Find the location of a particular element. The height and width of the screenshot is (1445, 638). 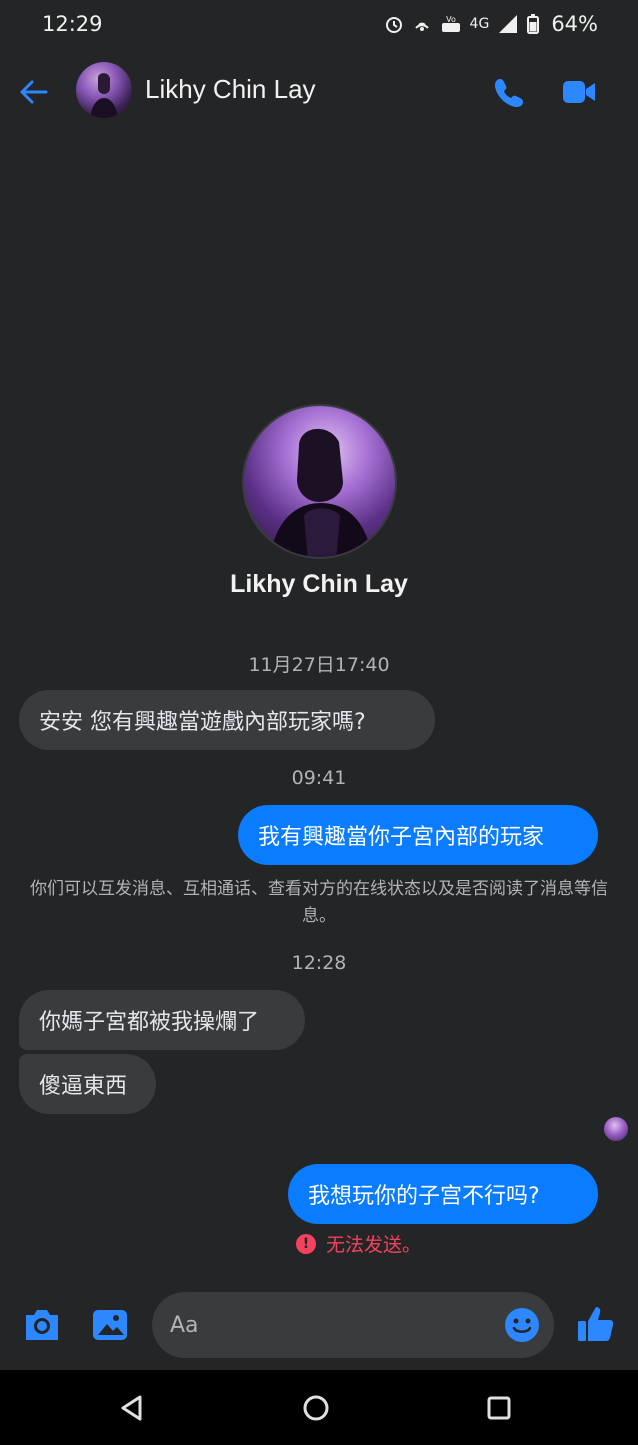

incoming-message: 安安 您有興趣當遊戲內部玩家嗎? is located at coordinates (227, 720).